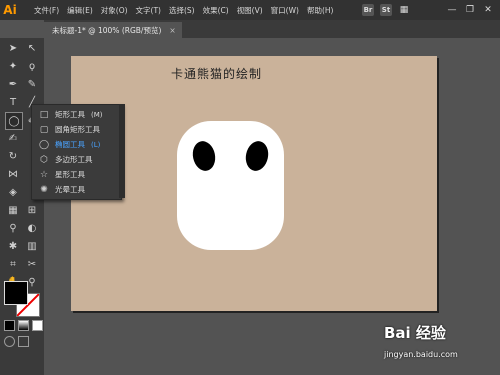  Describe the element at coordinates (44, 174) in the screenshot. I see `star-icon: ☆` at that location.